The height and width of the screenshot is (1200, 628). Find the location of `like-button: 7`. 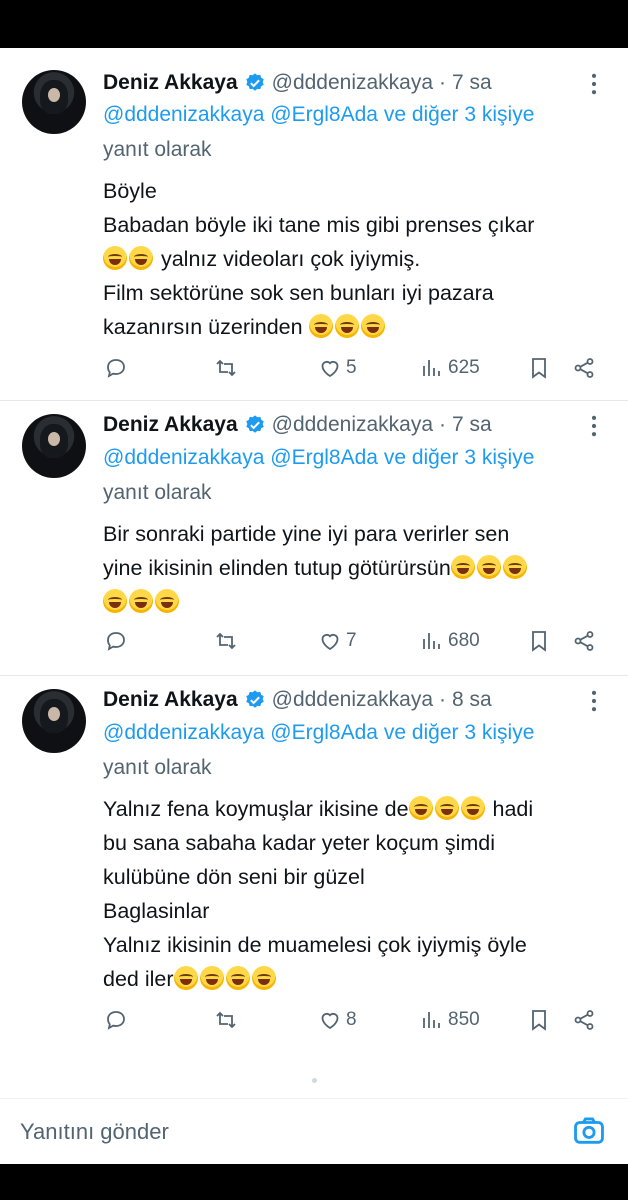

like-button: 7 is located at coordinates (337, 641).